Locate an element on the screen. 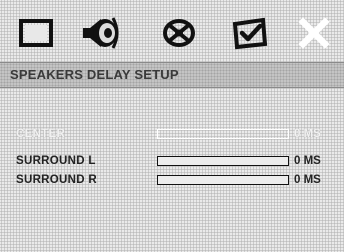 This screenshot has width=344, height=252. close-icon is located at coordinates (314, 33).